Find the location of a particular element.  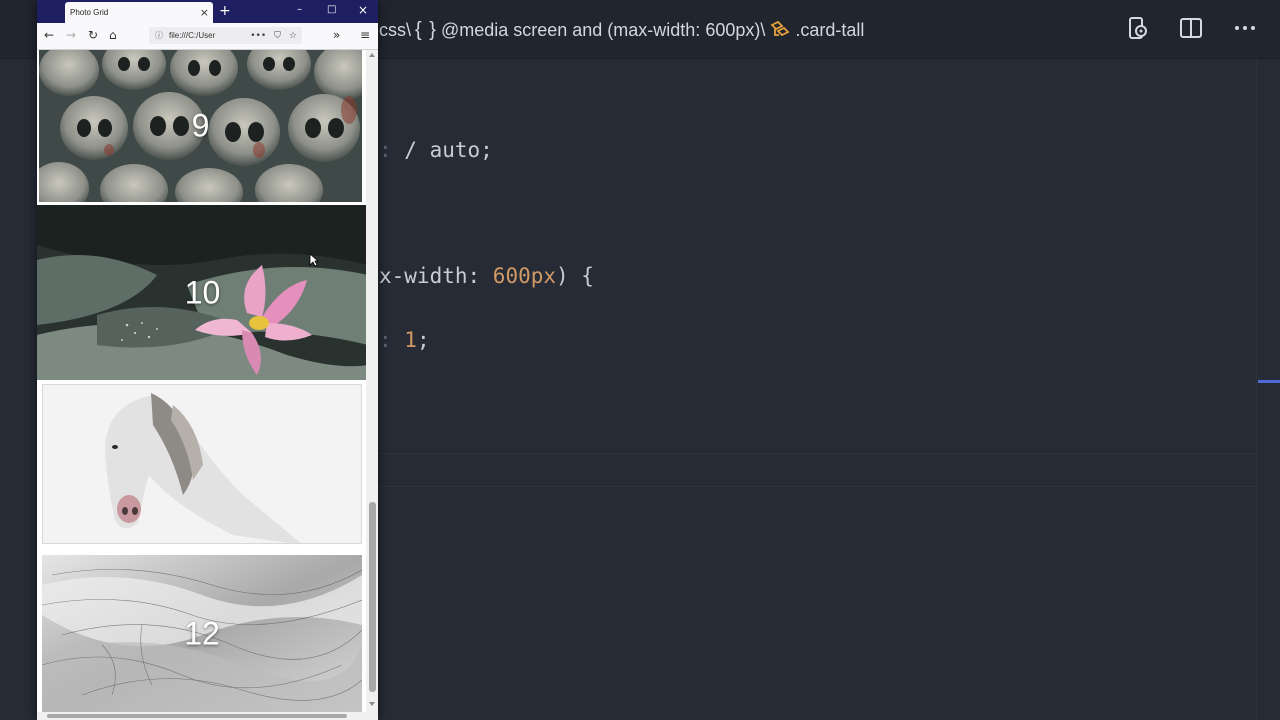

code-line: x-width: 600px) { is located at coordinates (486, 276).